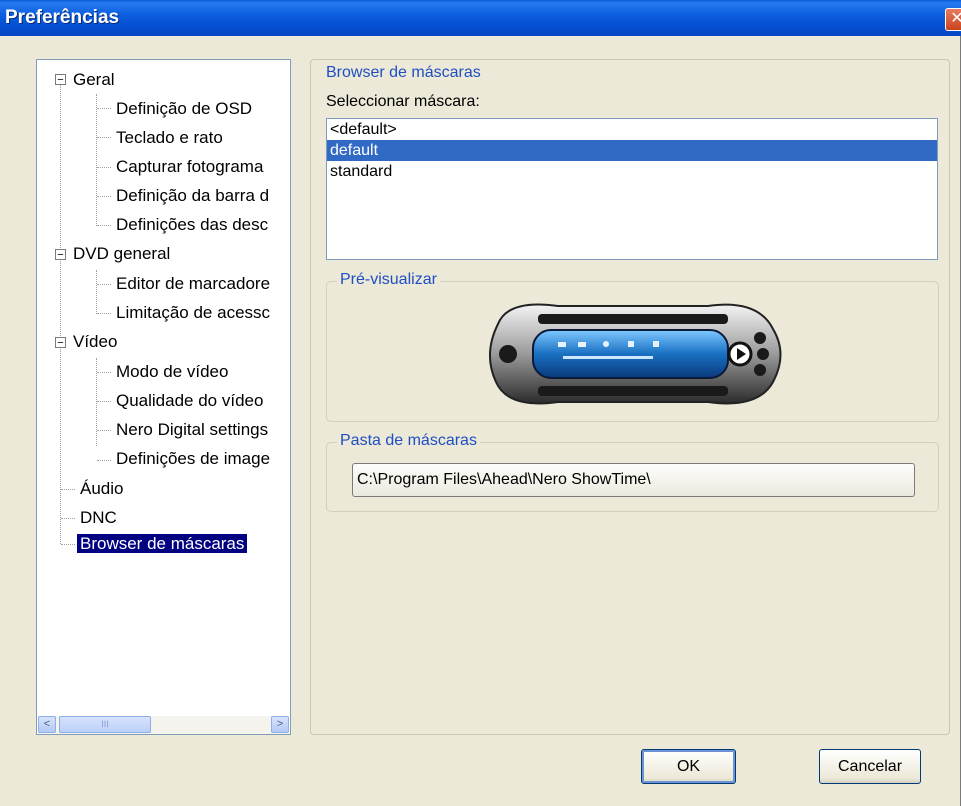 This screenshot has height=806, width=961. I want to click on grip-icon: III, so click(105, 724).